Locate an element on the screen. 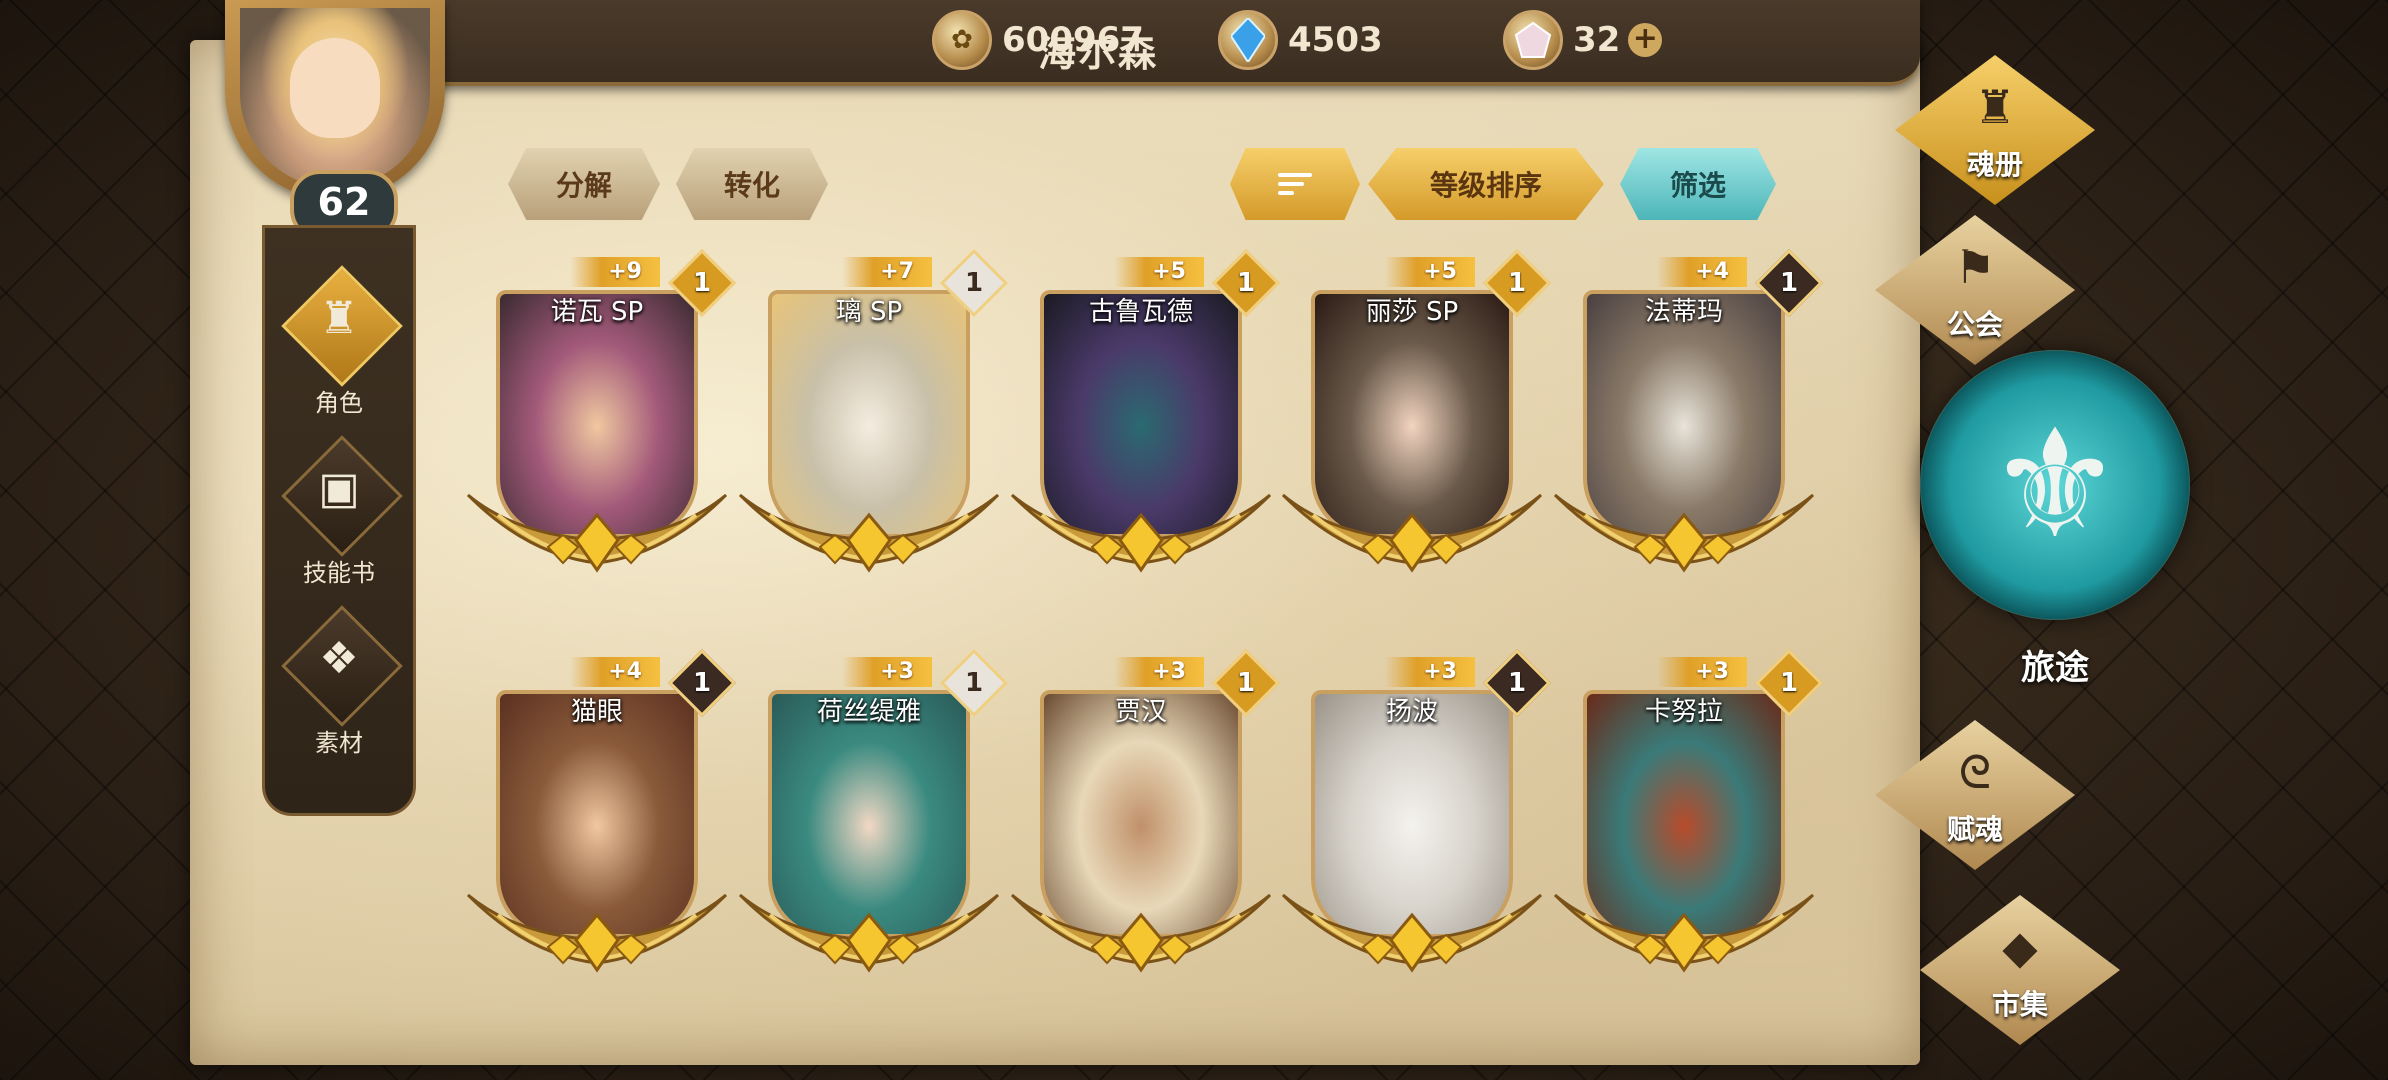 Image resolution: width=2388 pixels, height=1080 pixels. right-nav-soul-book: ♜ 魂册 is located at coordinates (1995, 130).